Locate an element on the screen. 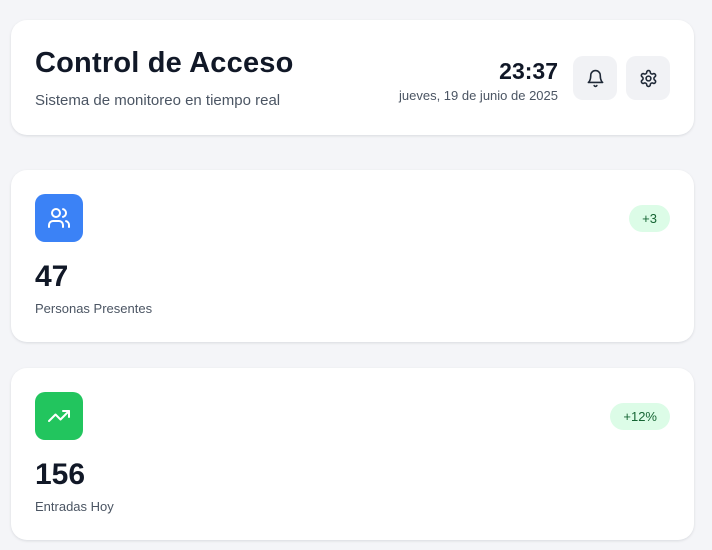 This screenshot has width=712, height=550. bell-icon is located at coordinates (595, 78).